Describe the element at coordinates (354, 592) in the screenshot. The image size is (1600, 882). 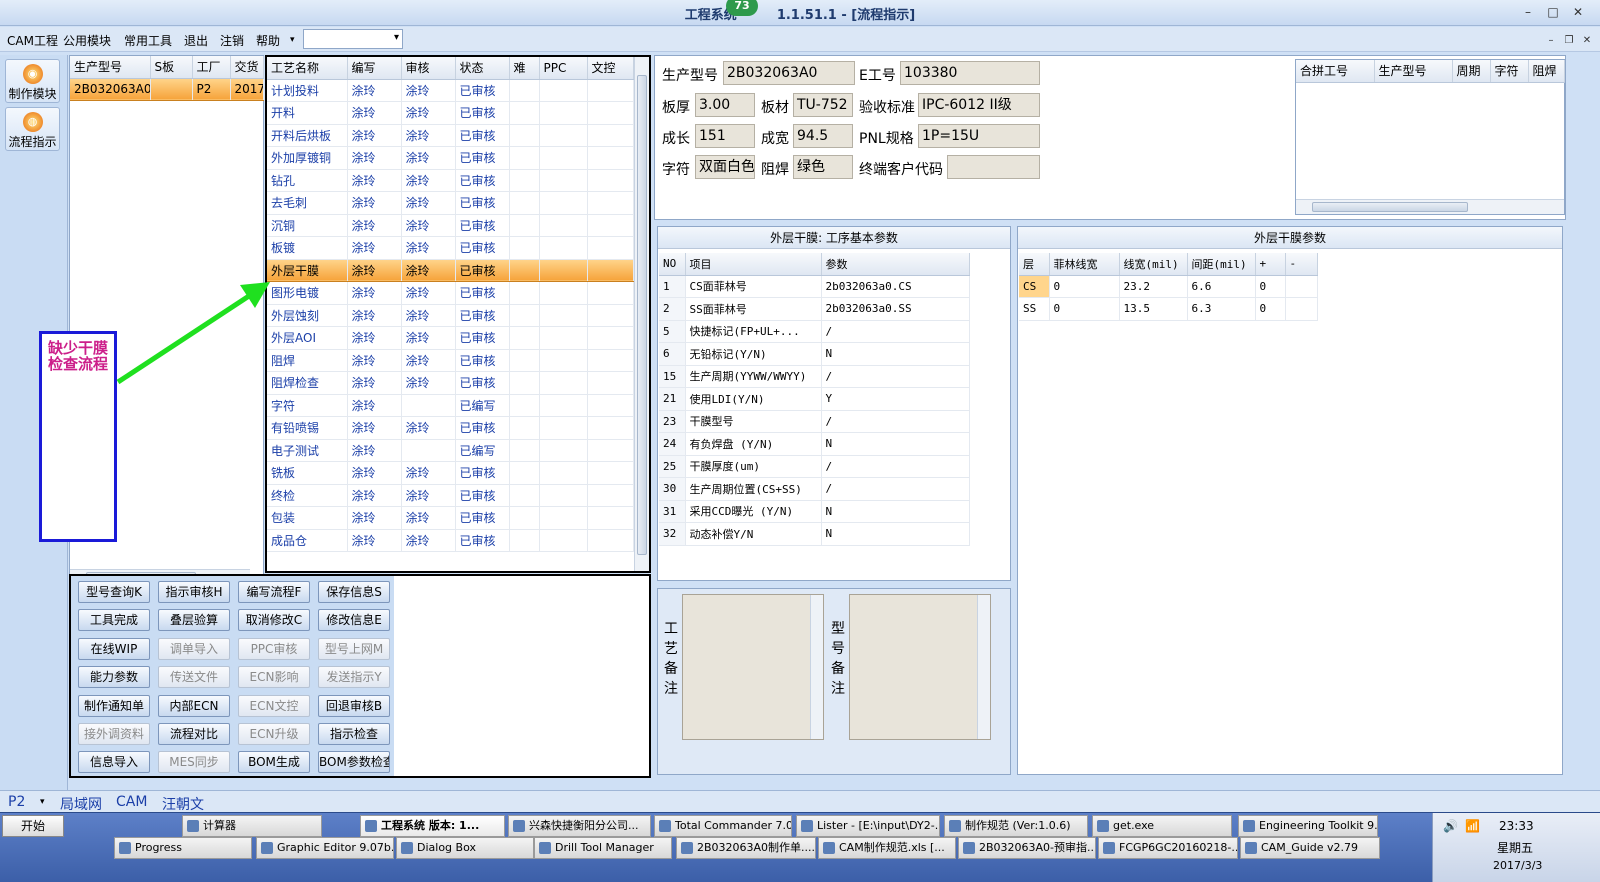
I see `action-button: 保存信息S` at that location.